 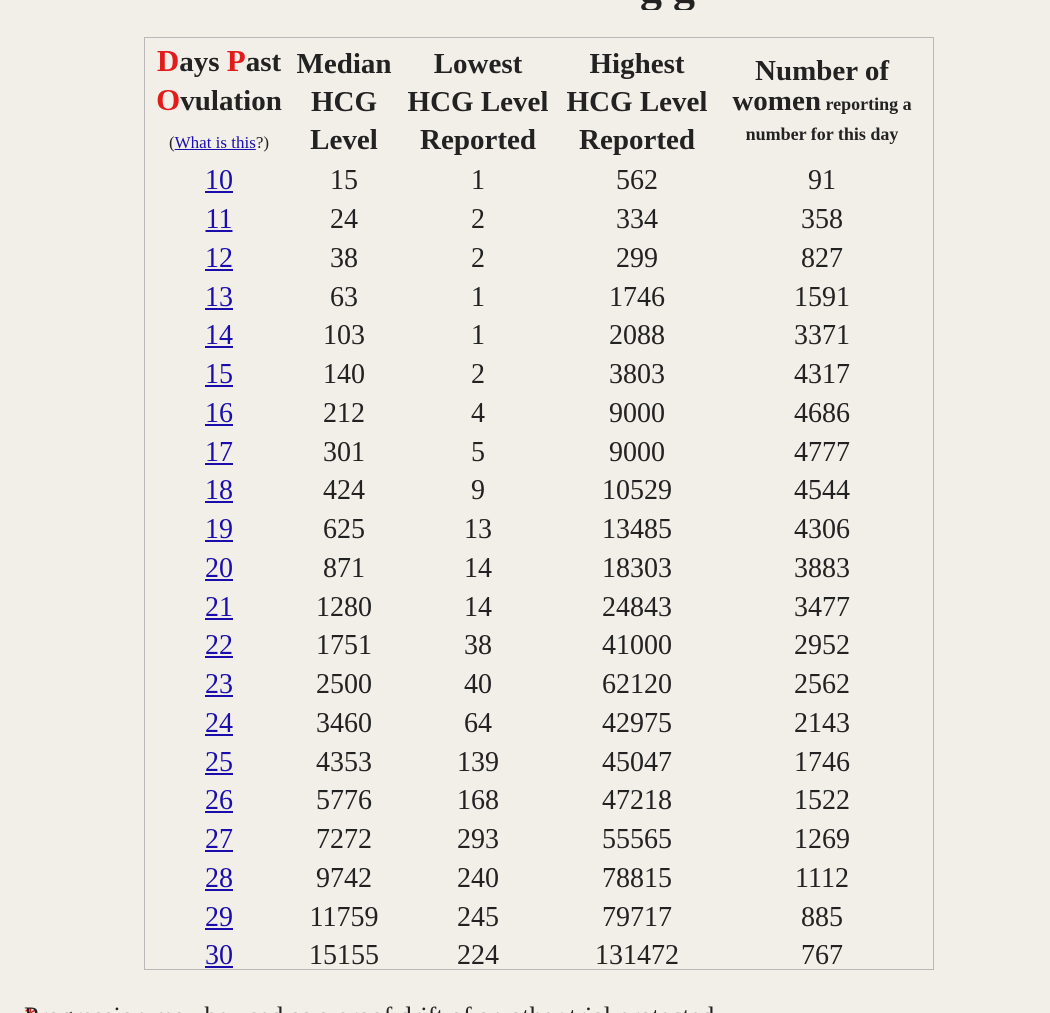 I want to click on lowest-cell: 139, so click(x=478, y=762).